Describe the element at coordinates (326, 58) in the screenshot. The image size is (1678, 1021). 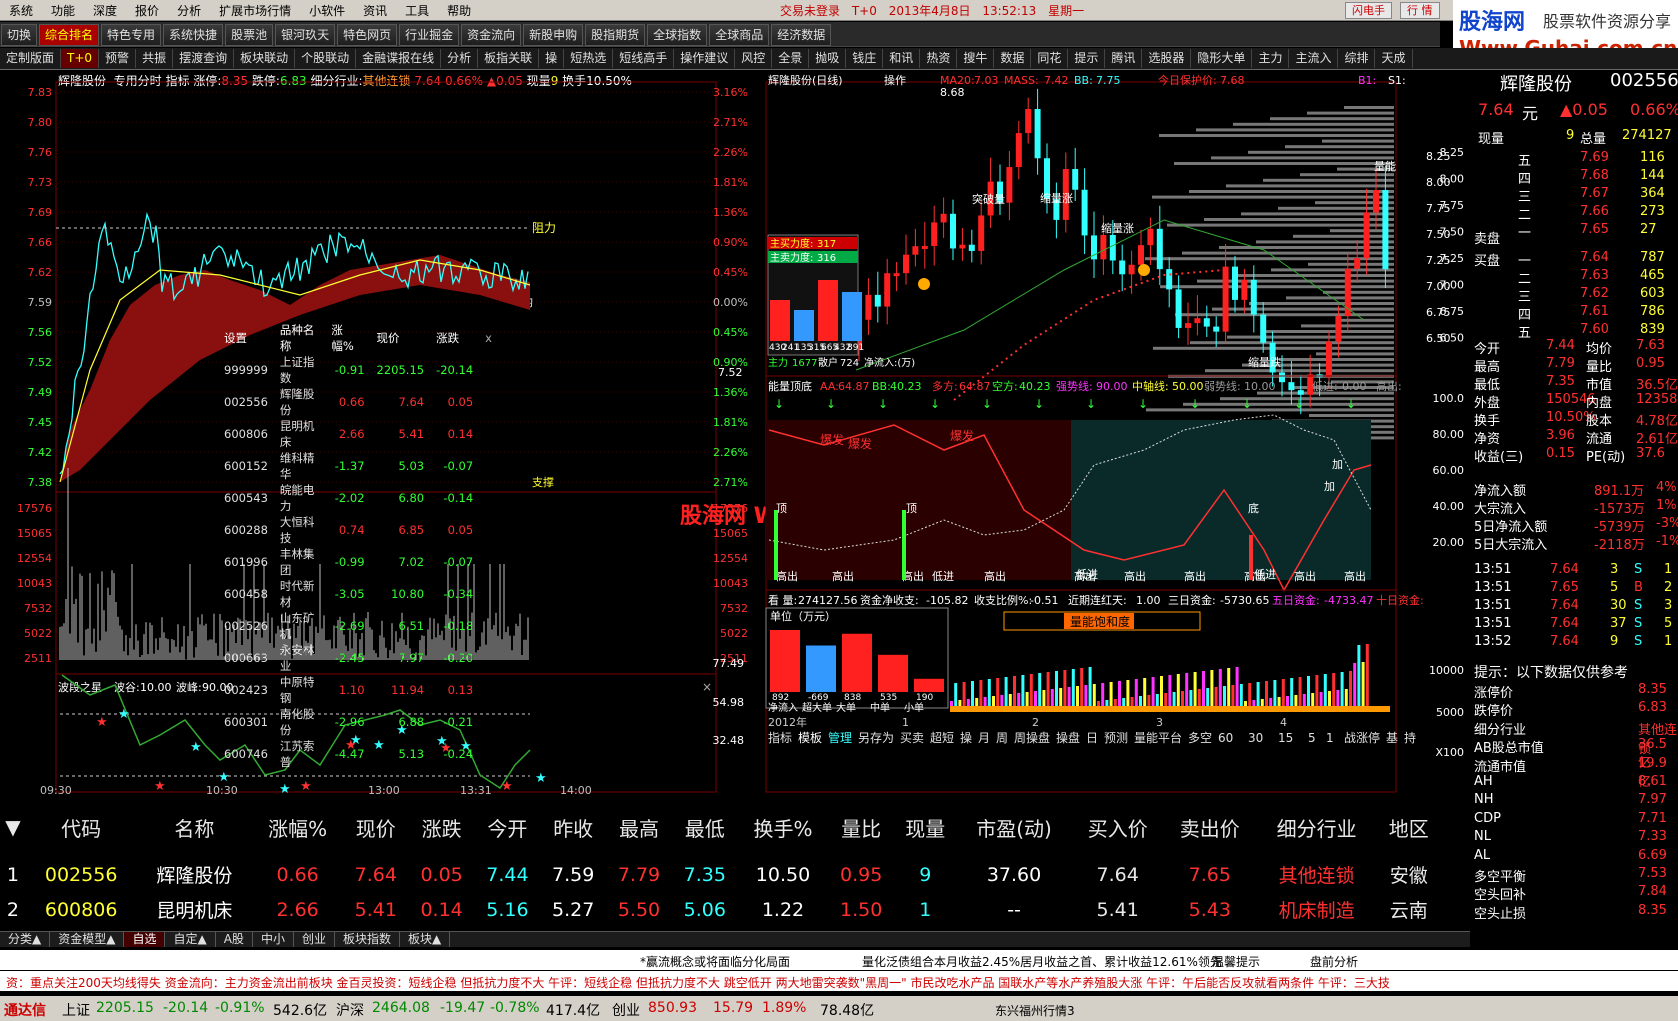
I see `function-tab-6: 个股联动` at that location.